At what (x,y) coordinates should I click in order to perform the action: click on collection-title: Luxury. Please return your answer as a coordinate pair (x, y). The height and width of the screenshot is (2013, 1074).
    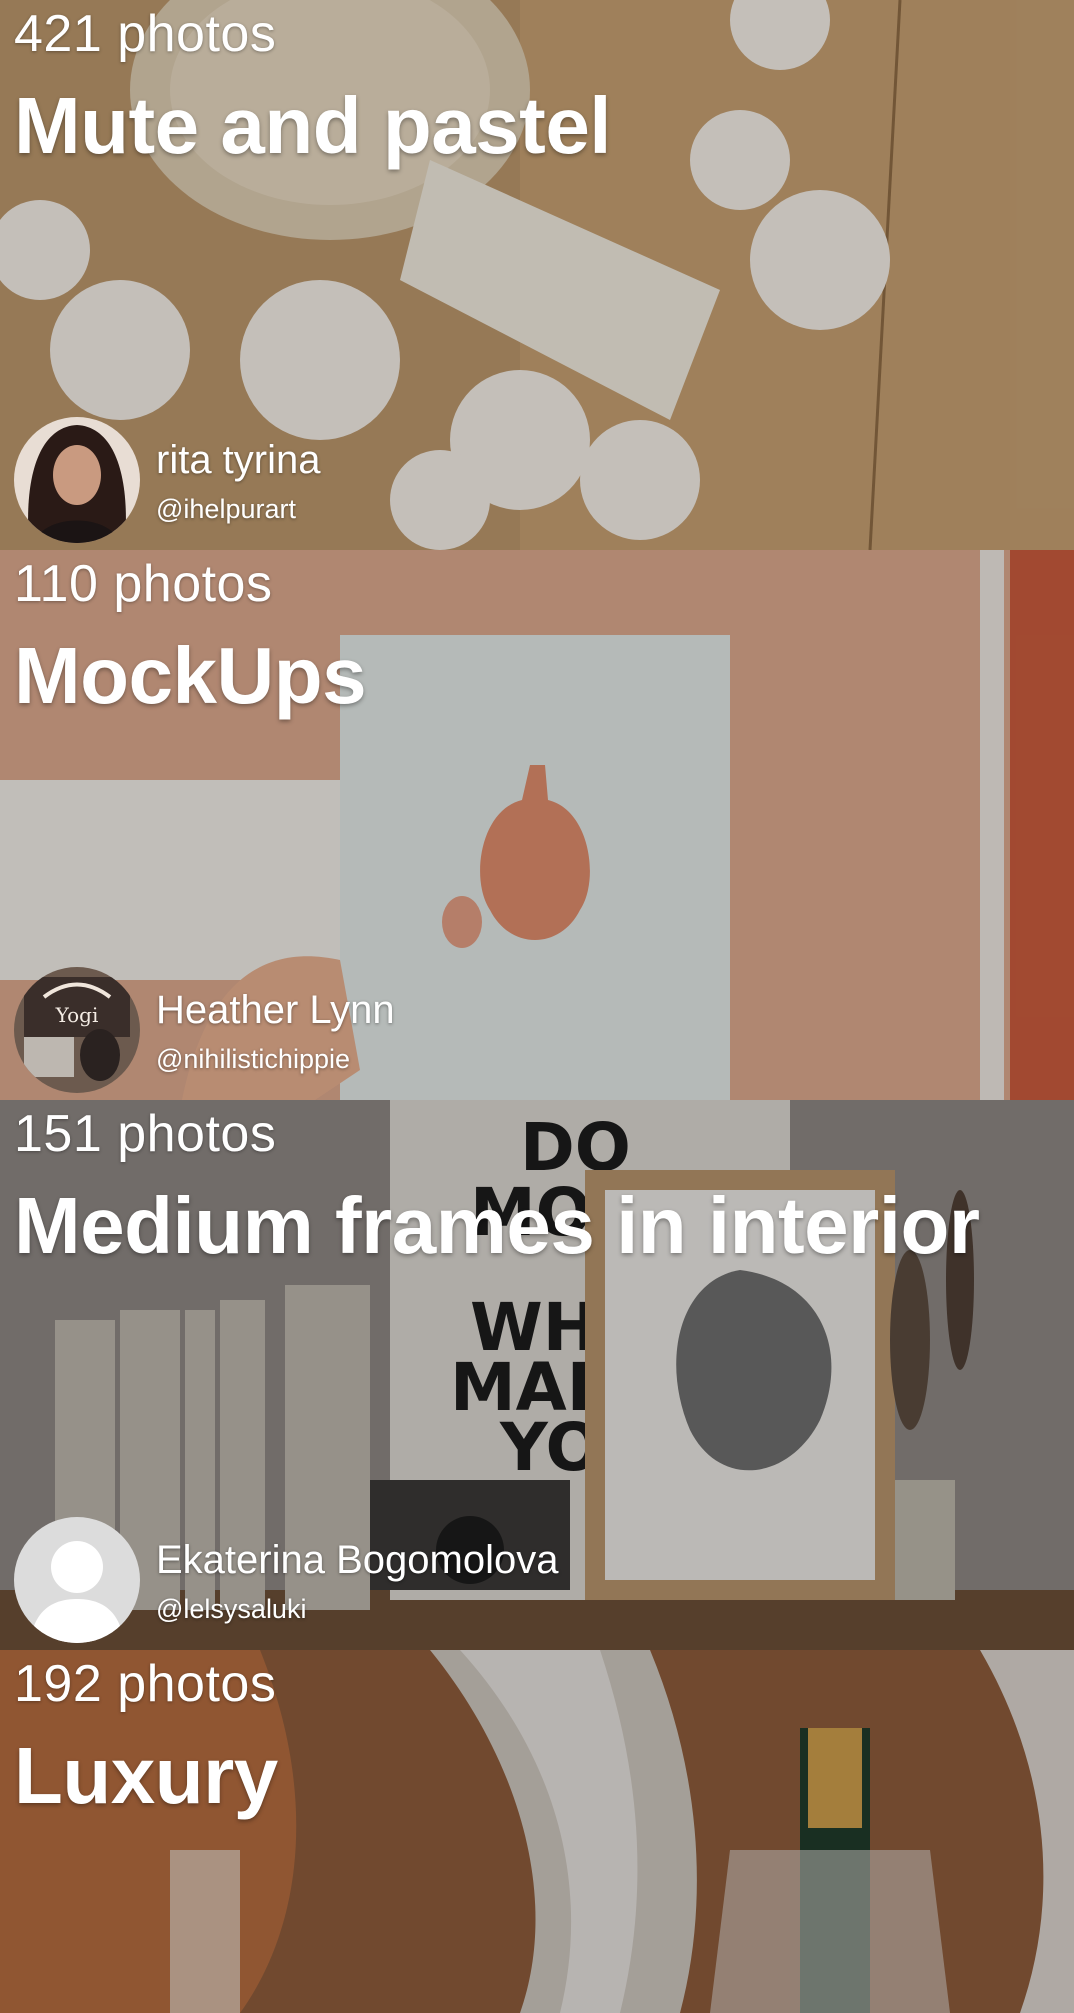
    Looking at the image, I should click on (146, 1775).